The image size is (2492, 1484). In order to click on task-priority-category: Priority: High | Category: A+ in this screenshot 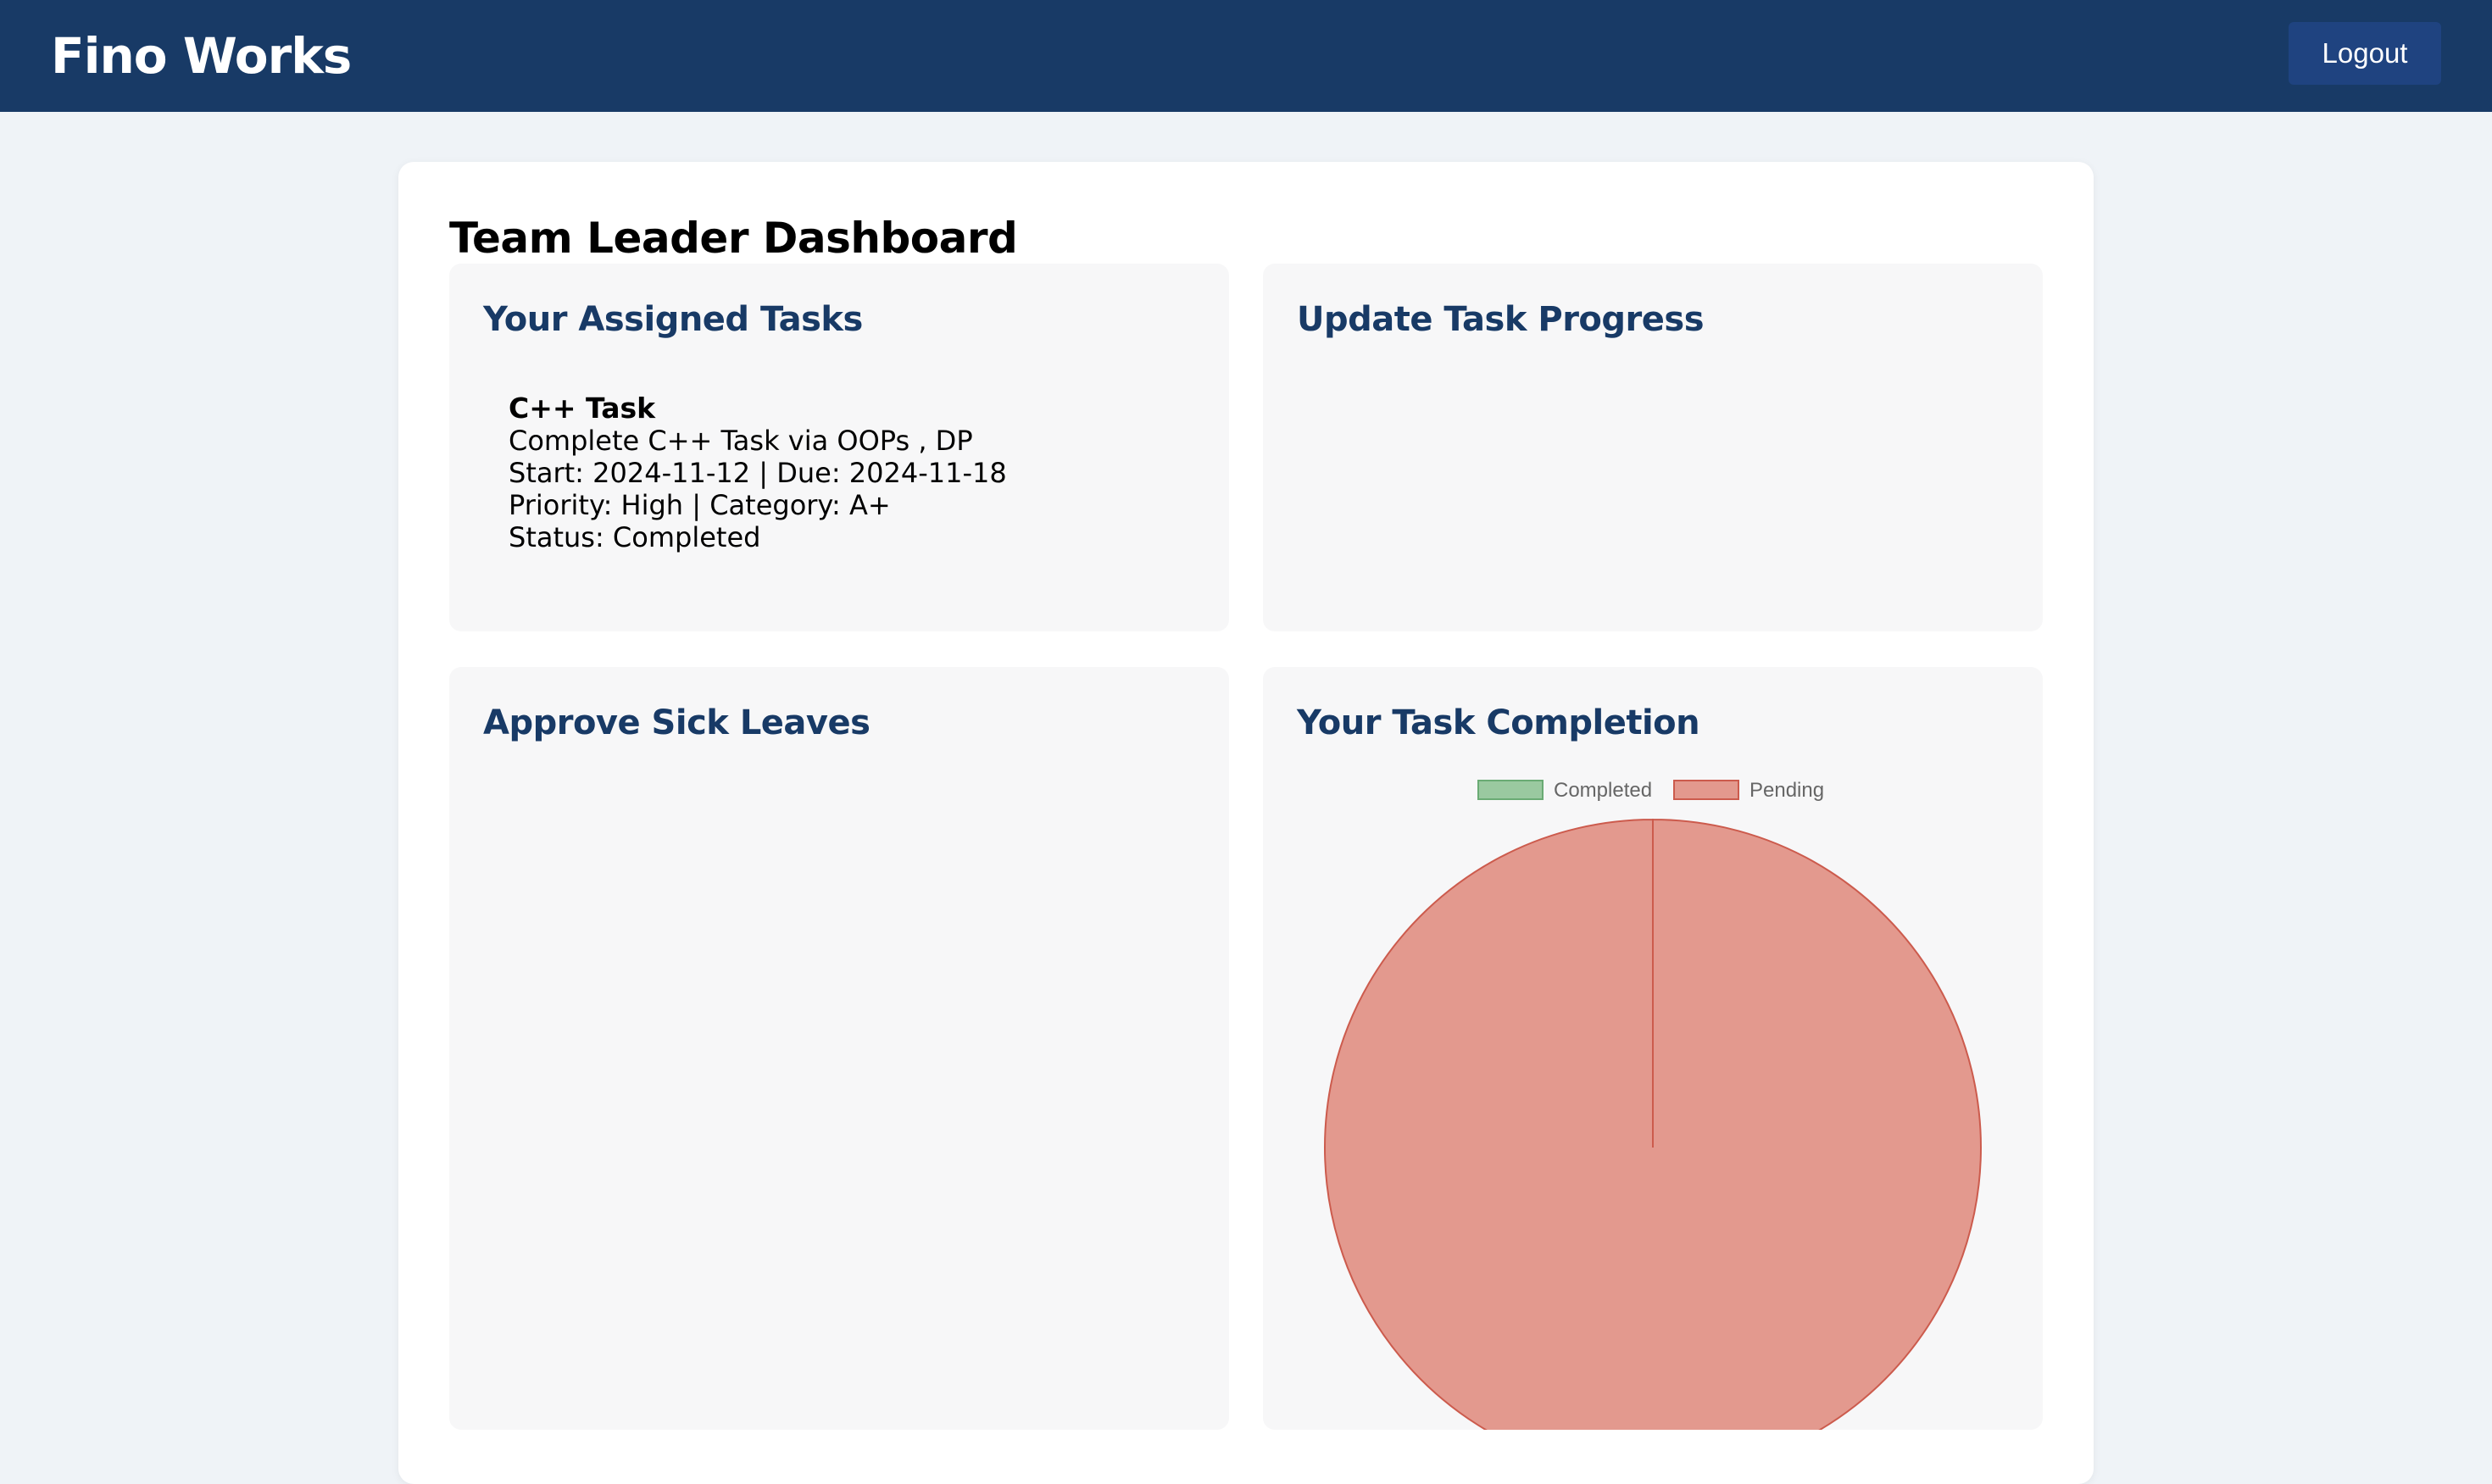, I will do `click(700, 505)`.